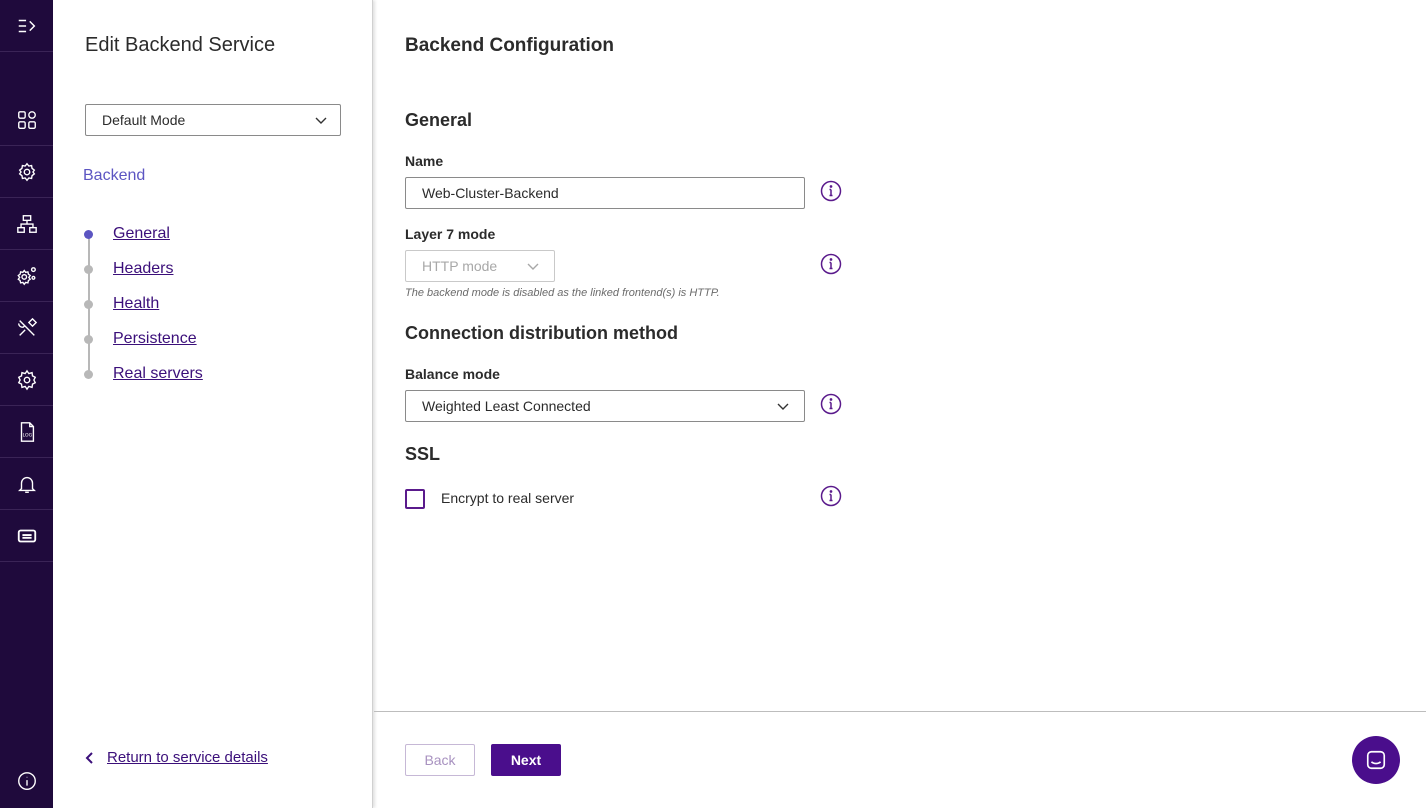 This screenshot has height=808, width=1426. What do you see at coordinates (440, 760) in the screenshot?
I see `back-button: Back` at bounding box center [440, 760].